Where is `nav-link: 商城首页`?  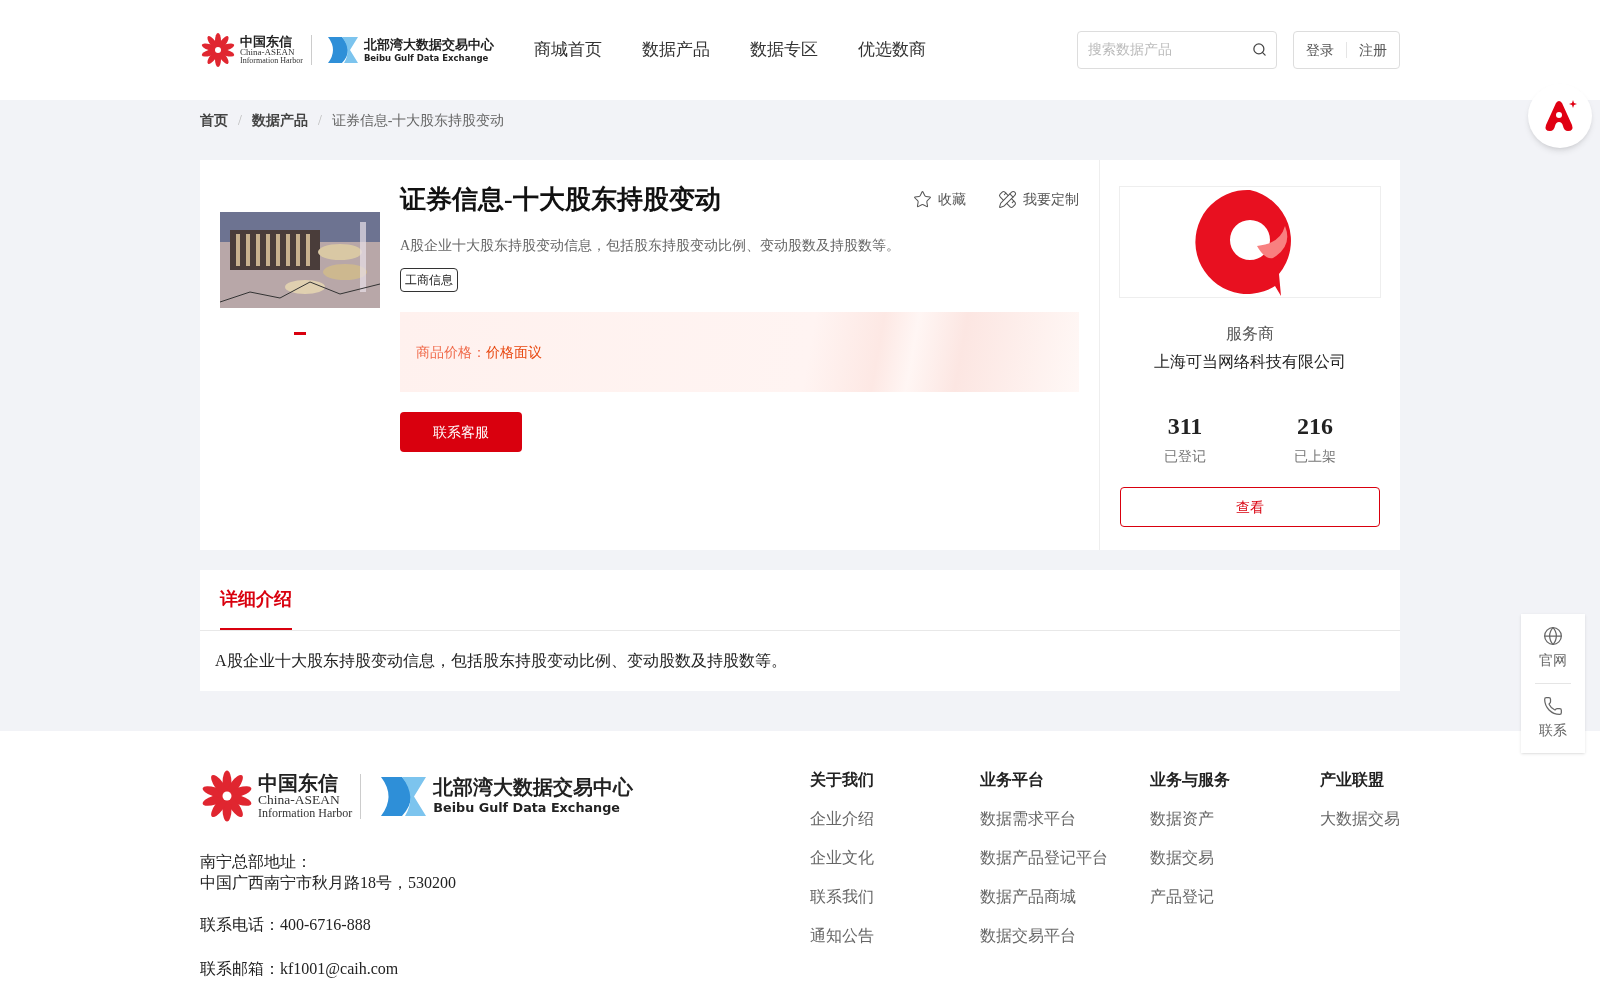 nav-link: 商城首页 is located at coordinates (567, 50).